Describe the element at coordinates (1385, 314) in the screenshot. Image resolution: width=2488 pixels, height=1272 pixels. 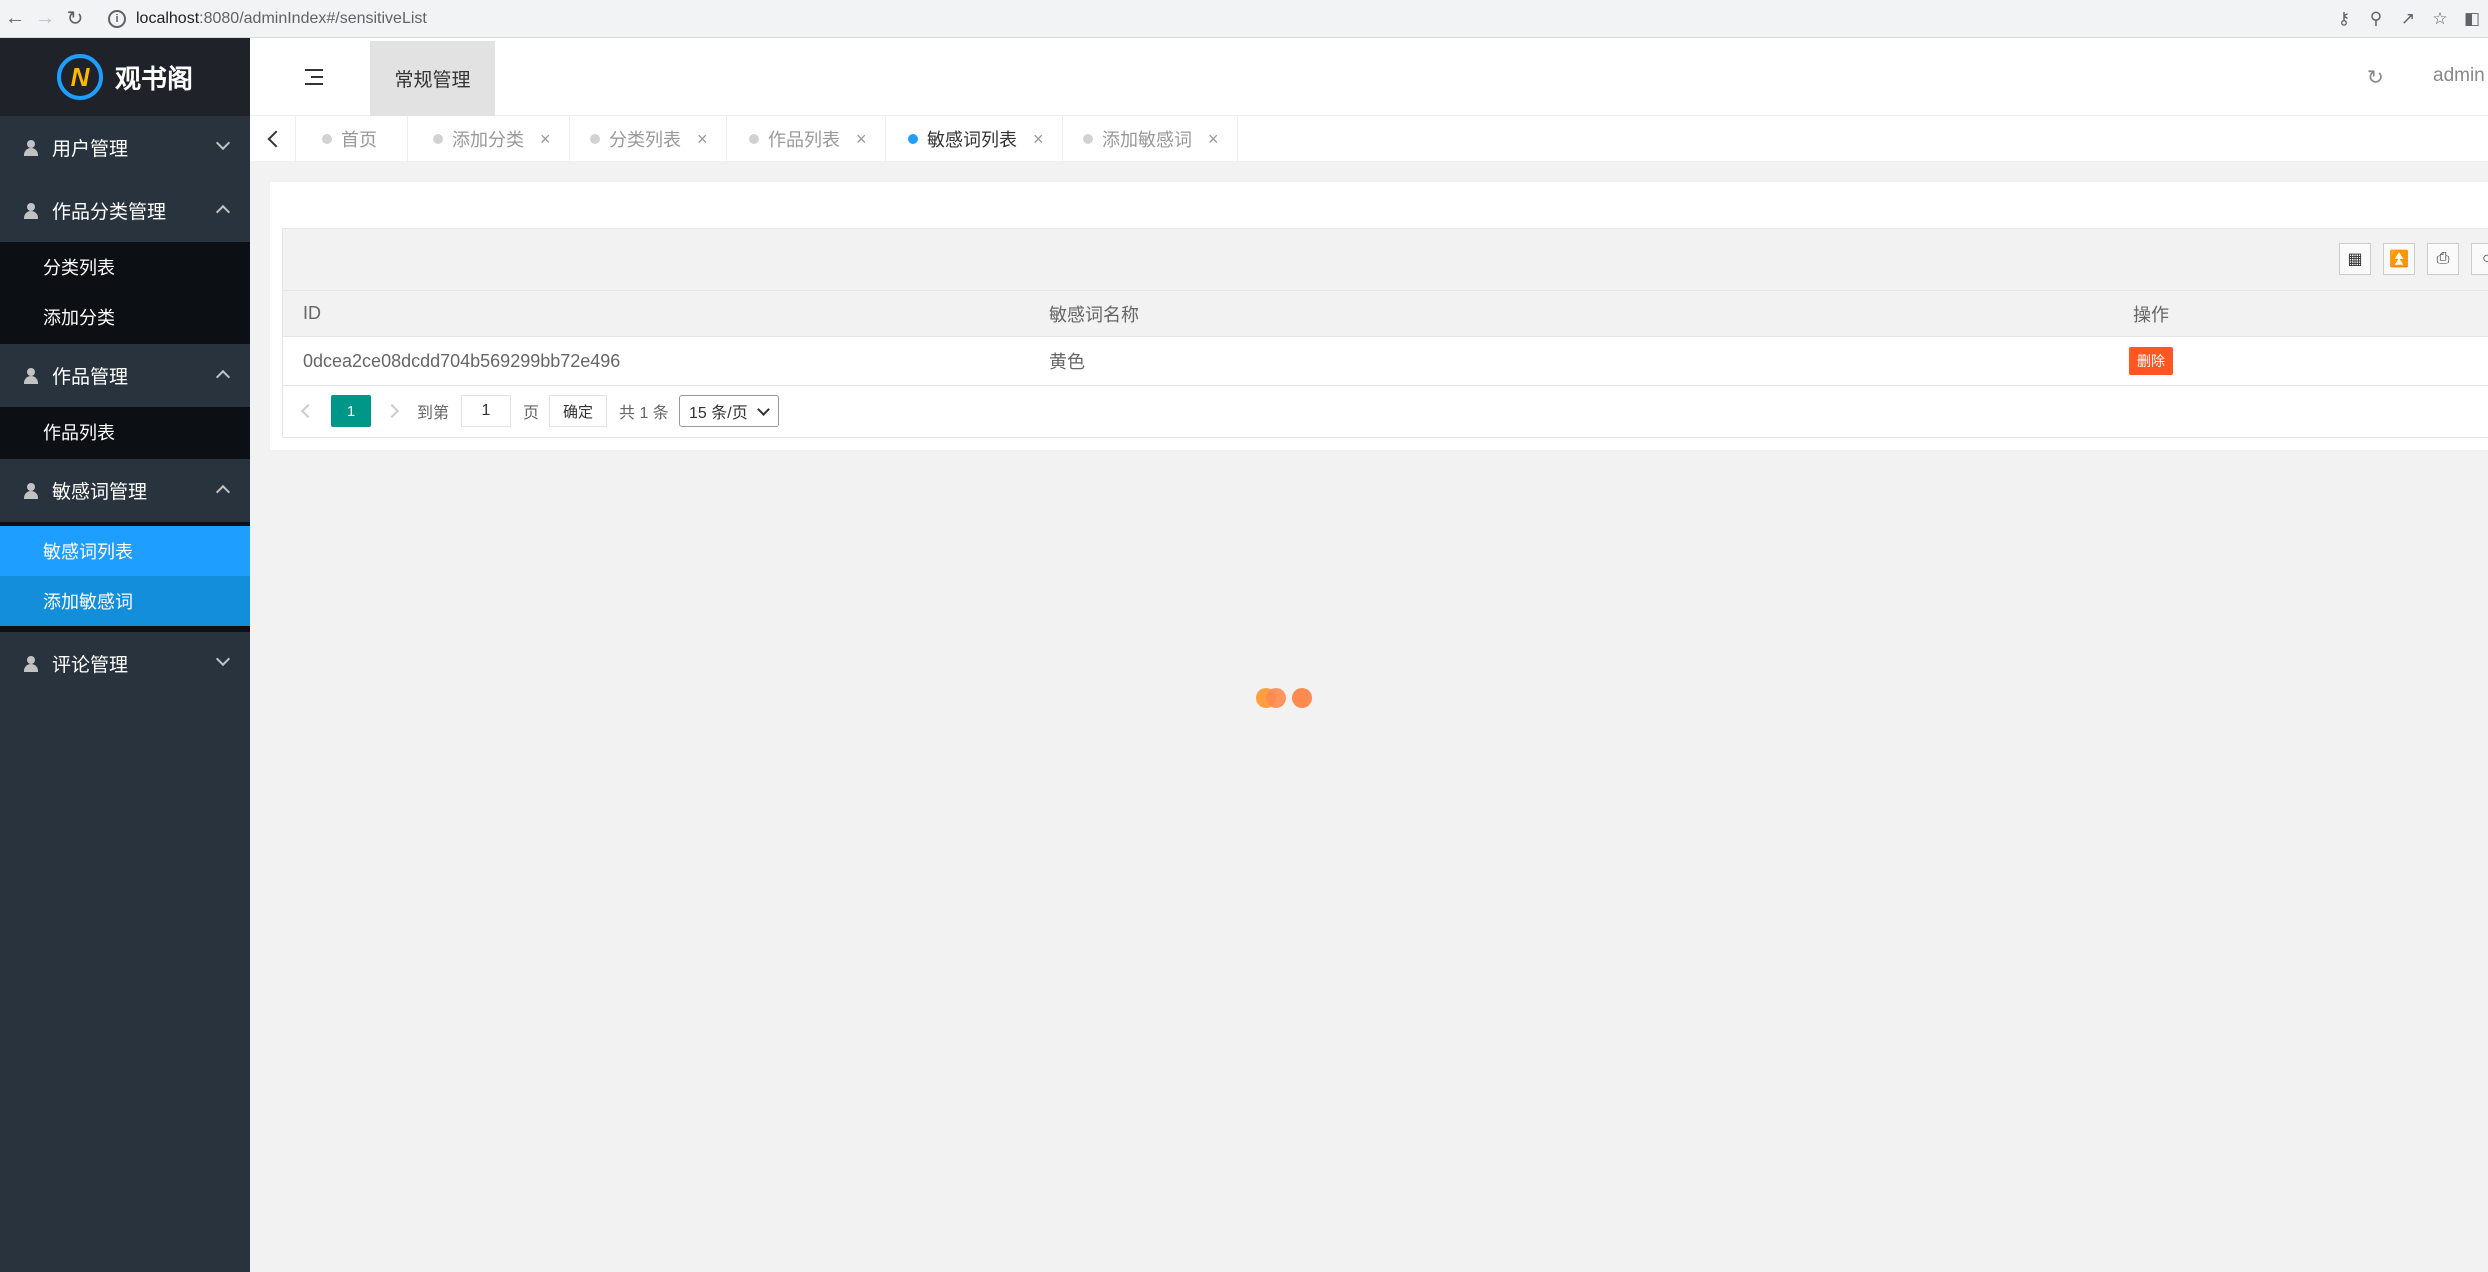
I see `table-header: ID 敏感词名称 操作` at that location.